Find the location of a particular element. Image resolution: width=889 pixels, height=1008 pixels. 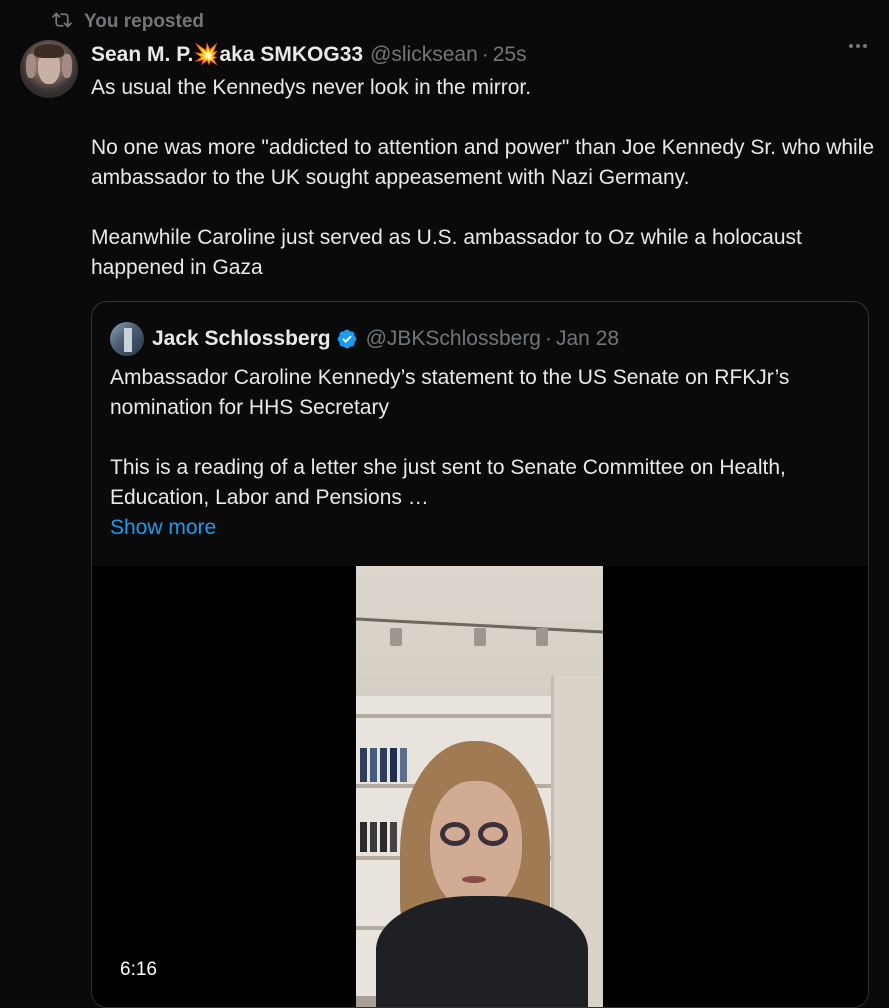

show-more-link: Show more is located at coordinates (482, 528).